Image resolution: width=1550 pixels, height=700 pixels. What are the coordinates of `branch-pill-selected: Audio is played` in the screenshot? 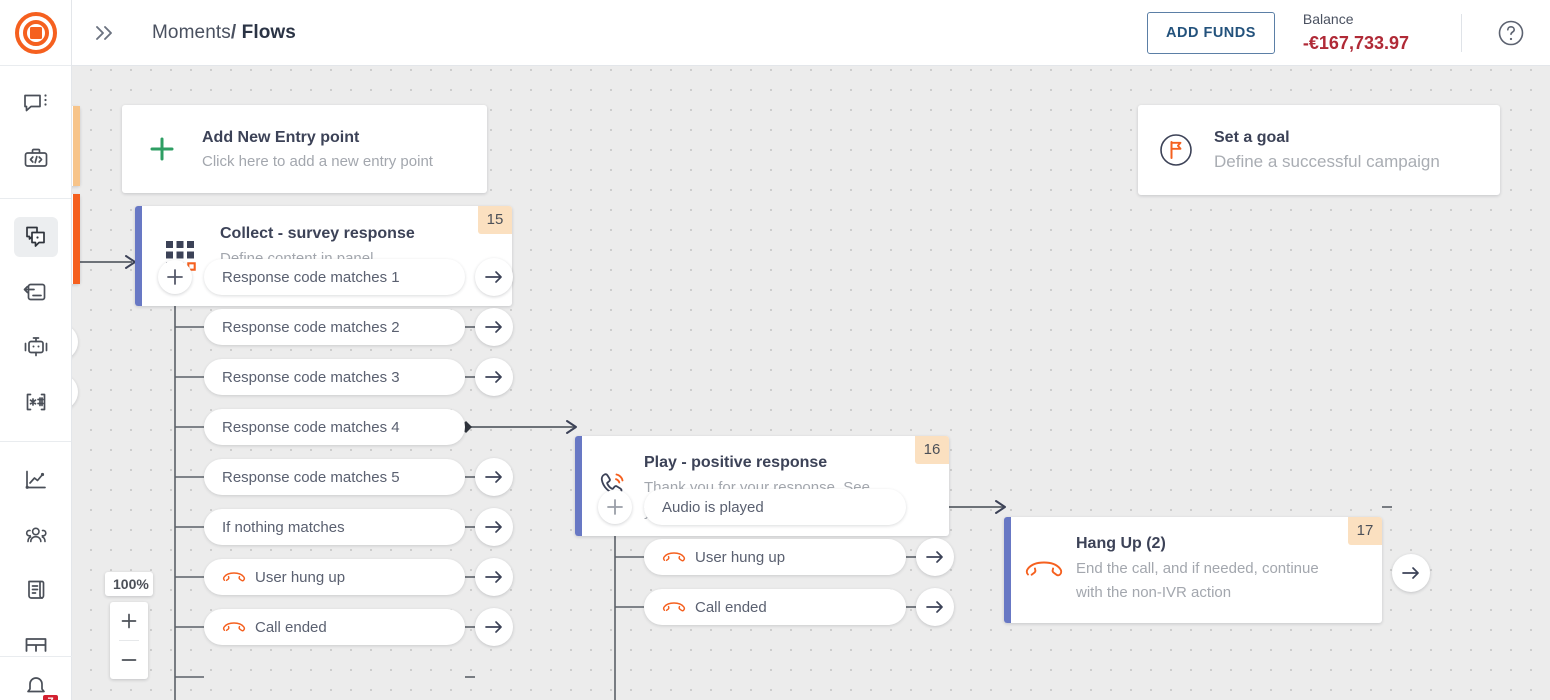 It's located at (775, 507).